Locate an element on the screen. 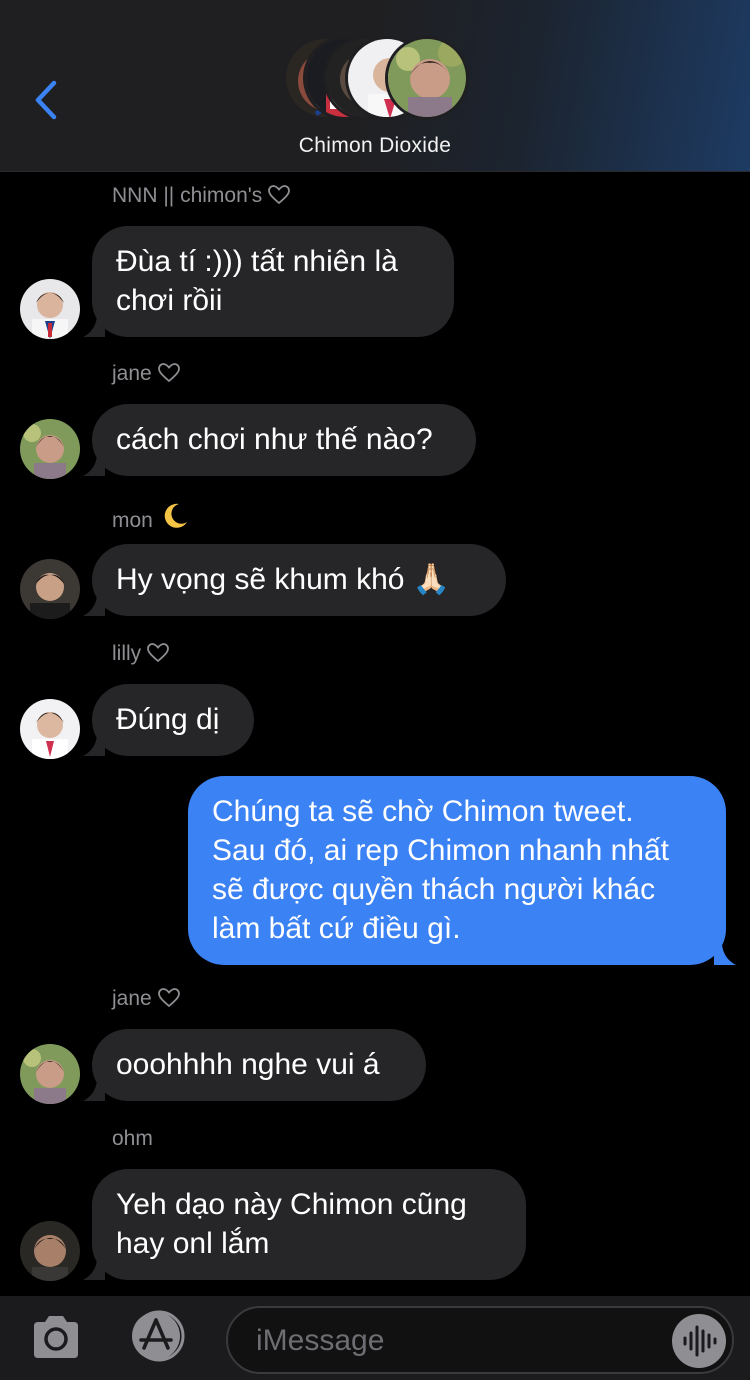 The image size is (750, 1380). back-button is located at coordinates (48, 100).